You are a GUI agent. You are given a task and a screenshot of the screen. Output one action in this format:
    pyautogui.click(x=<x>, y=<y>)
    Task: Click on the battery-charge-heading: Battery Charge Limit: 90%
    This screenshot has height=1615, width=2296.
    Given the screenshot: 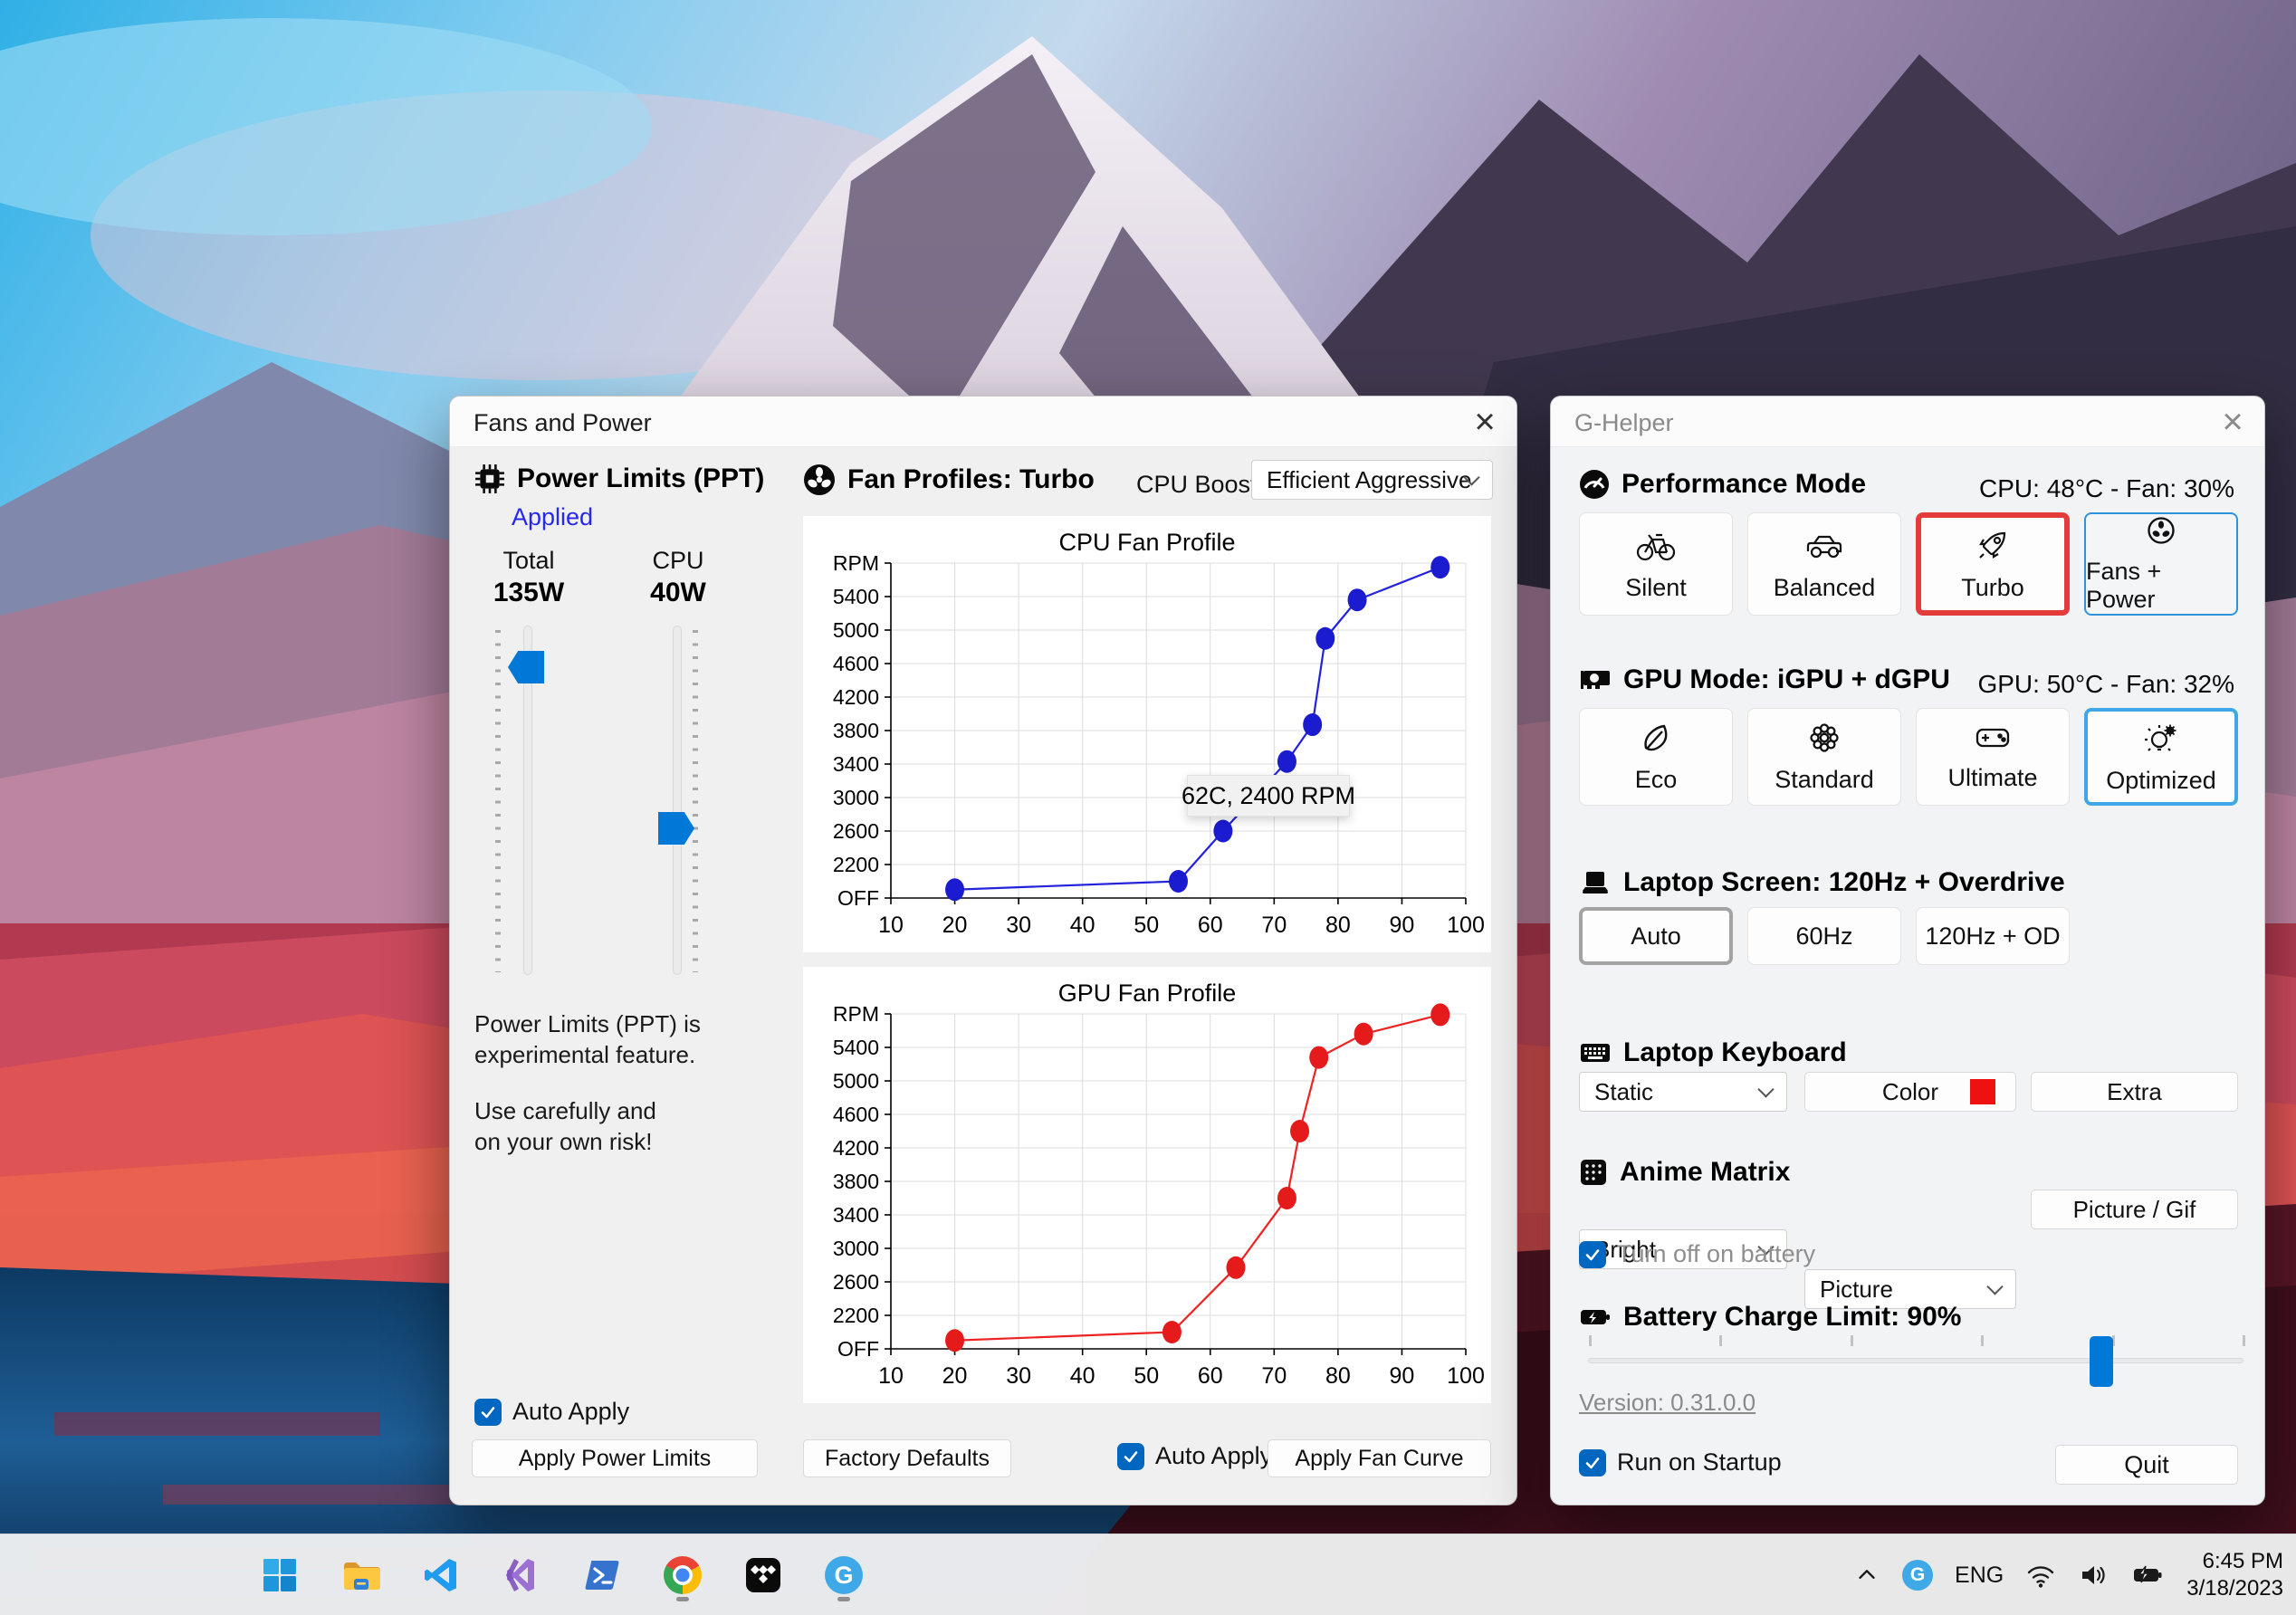 What is the action you would take?
    pyautogui.click(x=1770, y=1317)
    